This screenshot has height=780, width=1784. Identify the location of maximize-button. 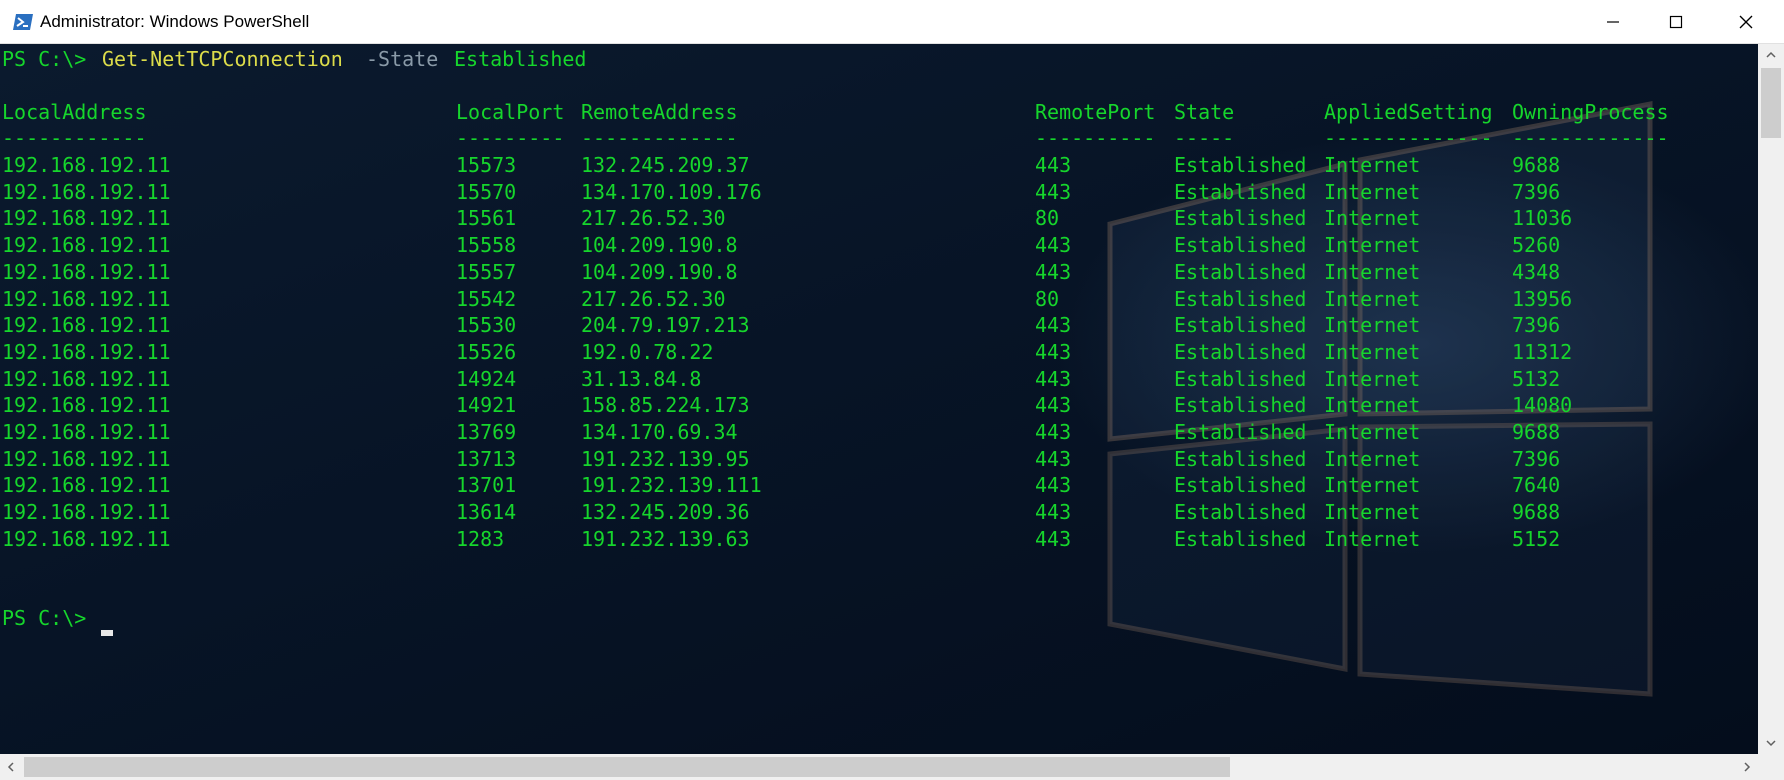
(1676, 22).